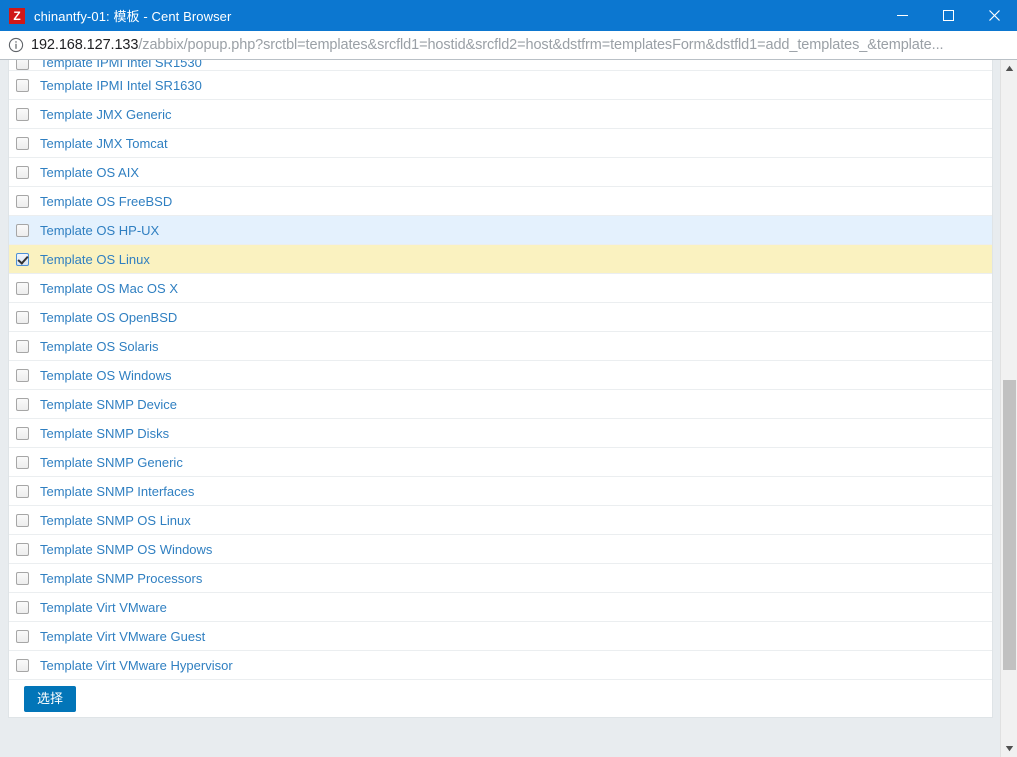  I want to click on template-link: Template IPMI Intel SR1530, so click(121, 65).